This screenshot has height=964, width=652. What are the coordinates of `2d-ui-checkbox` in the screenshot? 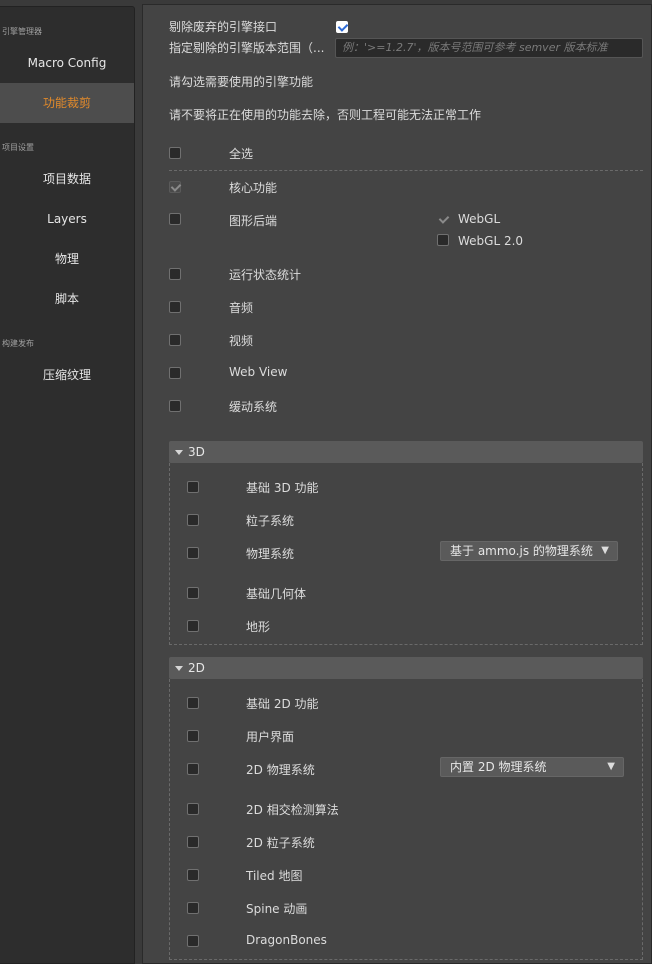 It's located at (193, 736).